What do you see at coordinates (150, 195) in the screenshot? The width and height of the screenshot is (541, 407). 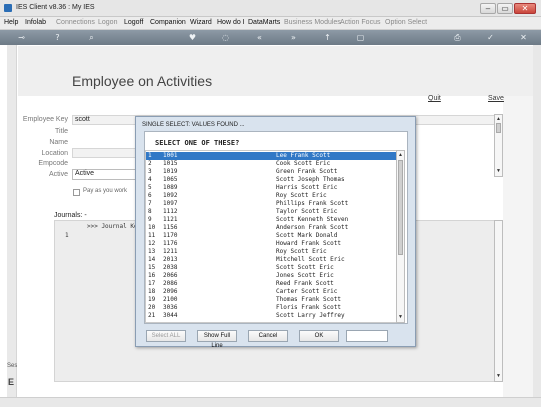 I see `list-item-n: 6` at bounding box center [150, 195].